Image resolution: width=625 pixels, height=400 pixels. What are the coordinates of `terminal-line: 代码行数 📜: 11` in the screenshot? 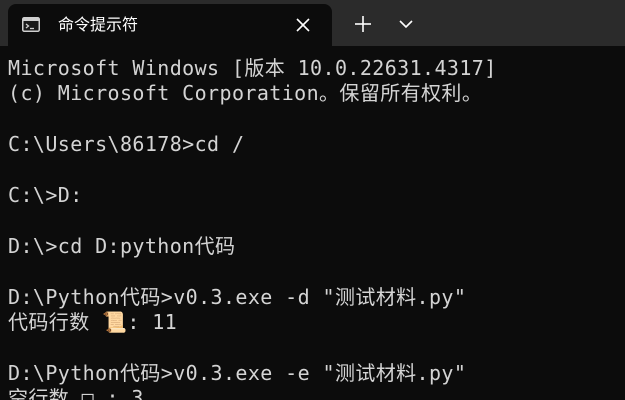 It's located at (93, 321).